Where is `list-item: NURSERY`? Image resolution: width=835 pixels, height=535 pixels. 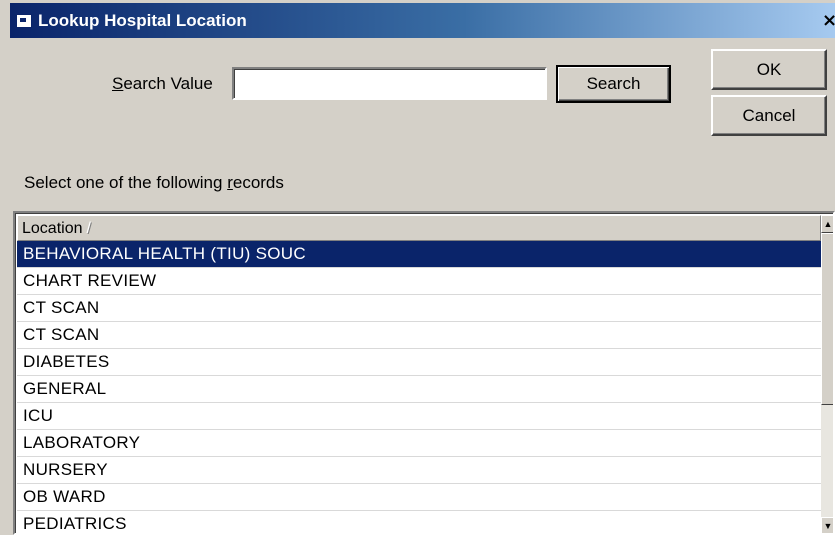 list-item: NURSERY is located at coordinates (419, 470).